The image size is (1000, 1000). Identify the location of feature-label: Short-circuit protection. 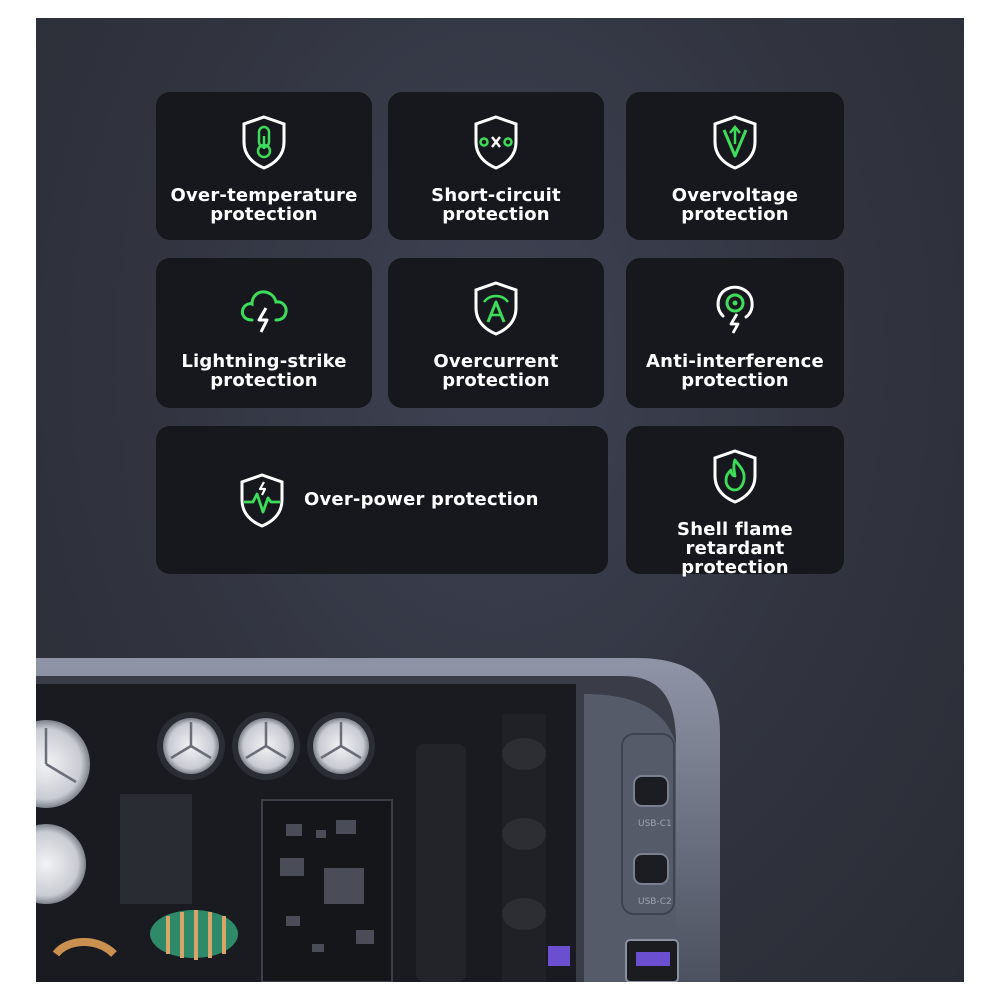
(496, 205).